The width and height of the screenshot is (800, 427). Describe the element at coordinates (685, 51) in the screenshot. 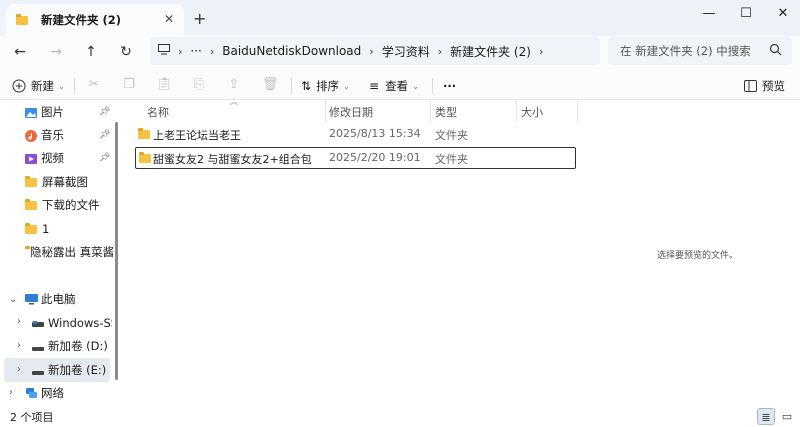

I see `search-placeholder: 在 新建文件夹 (2) 中搜索` at that location.